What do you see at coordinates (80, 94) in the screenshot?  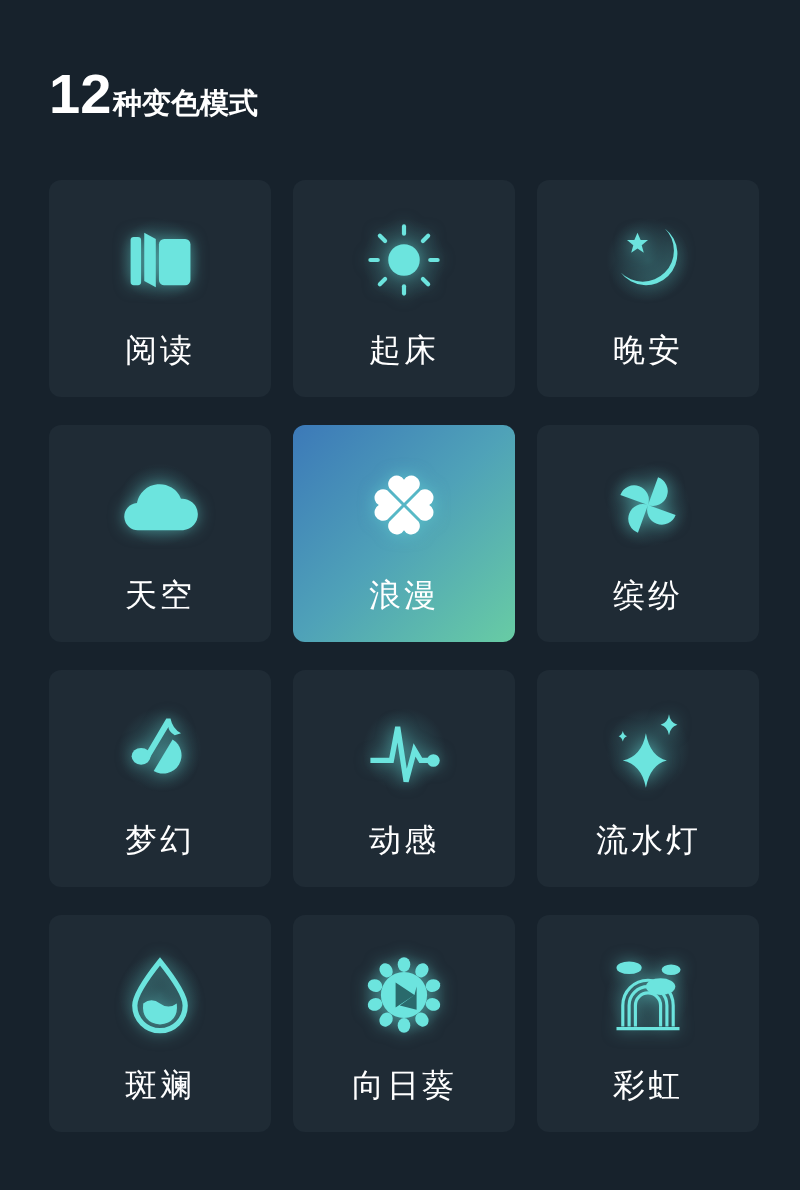 I see `mode-count: 12` at bounding box center [80, 94].